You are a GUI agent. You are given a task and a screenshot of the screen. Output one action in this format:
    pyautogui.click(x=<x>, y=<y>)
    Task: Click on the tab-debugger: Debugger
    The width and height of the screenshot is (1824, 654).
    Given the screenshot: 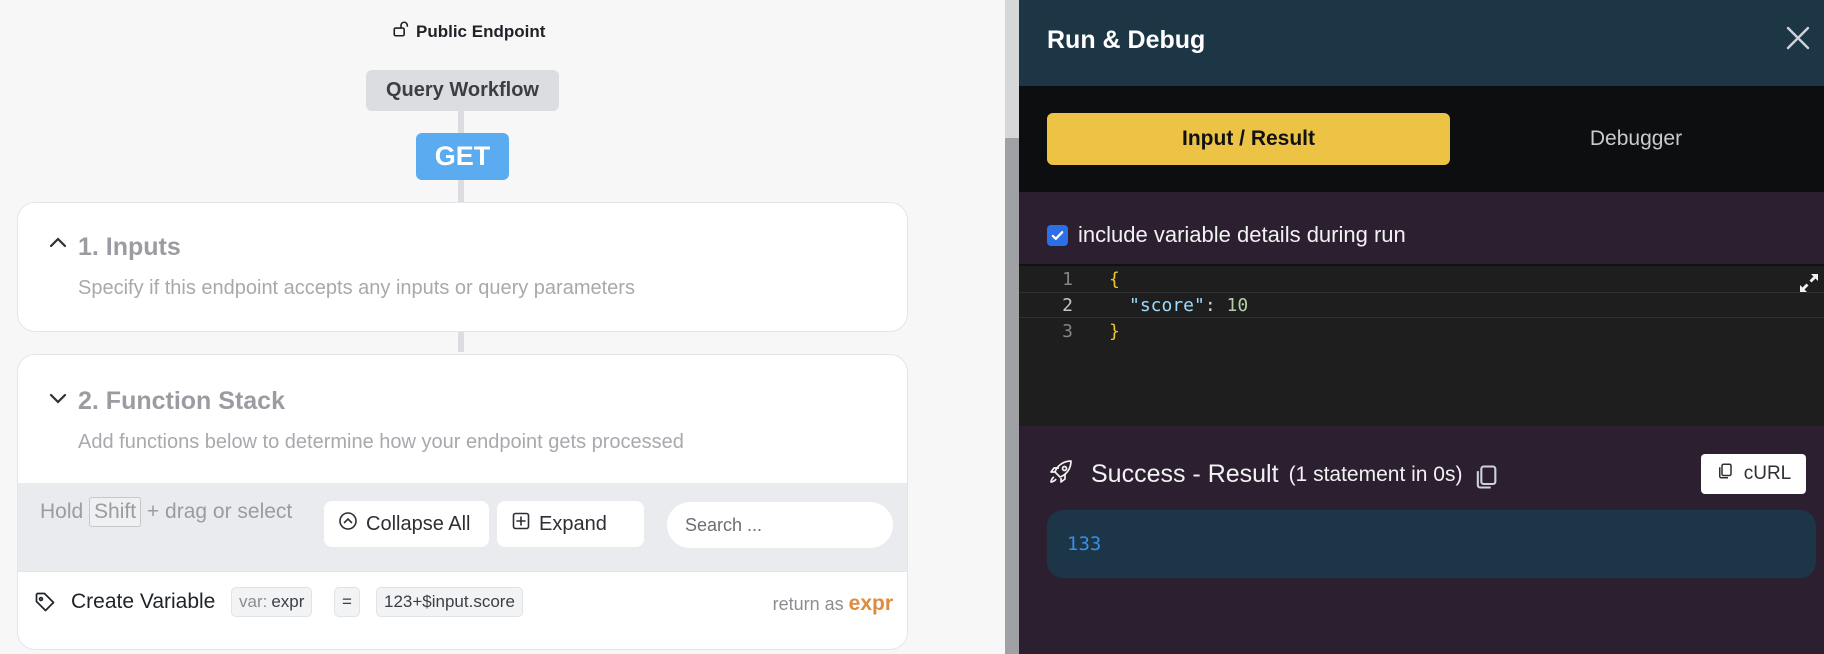 What is the action you would take?
    pyautogui.click(x=1636, y=139)
    